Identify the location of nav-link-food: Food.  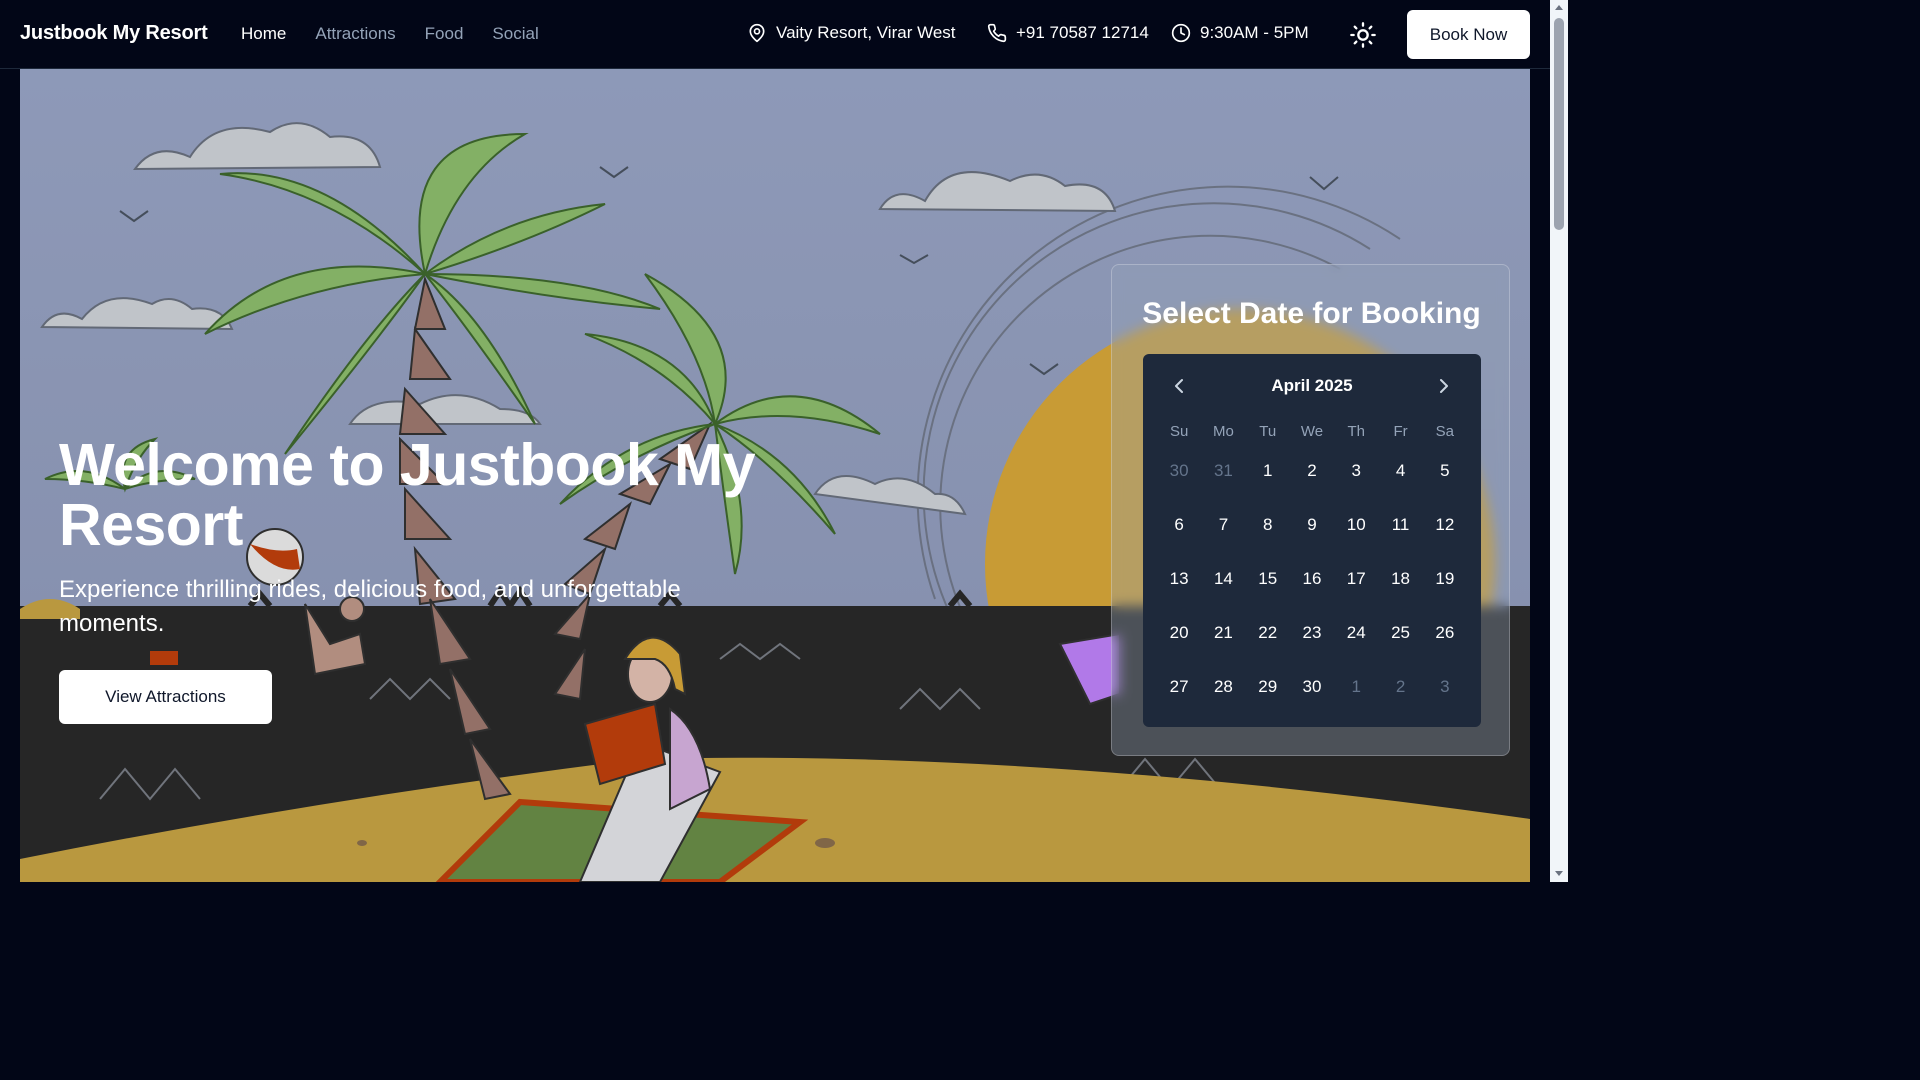
(444, 34).